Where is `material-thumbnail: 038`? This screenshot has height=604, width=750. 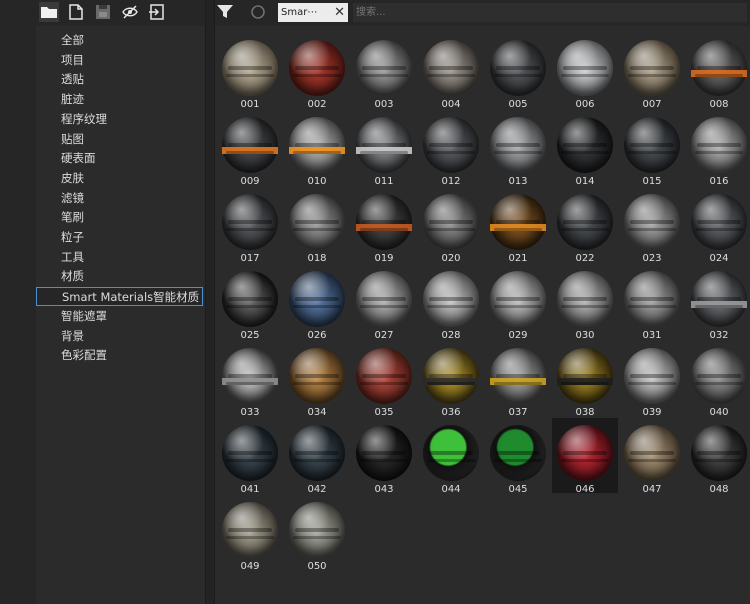 material-thumbnail: 038 is located at coordinates (585, 379).